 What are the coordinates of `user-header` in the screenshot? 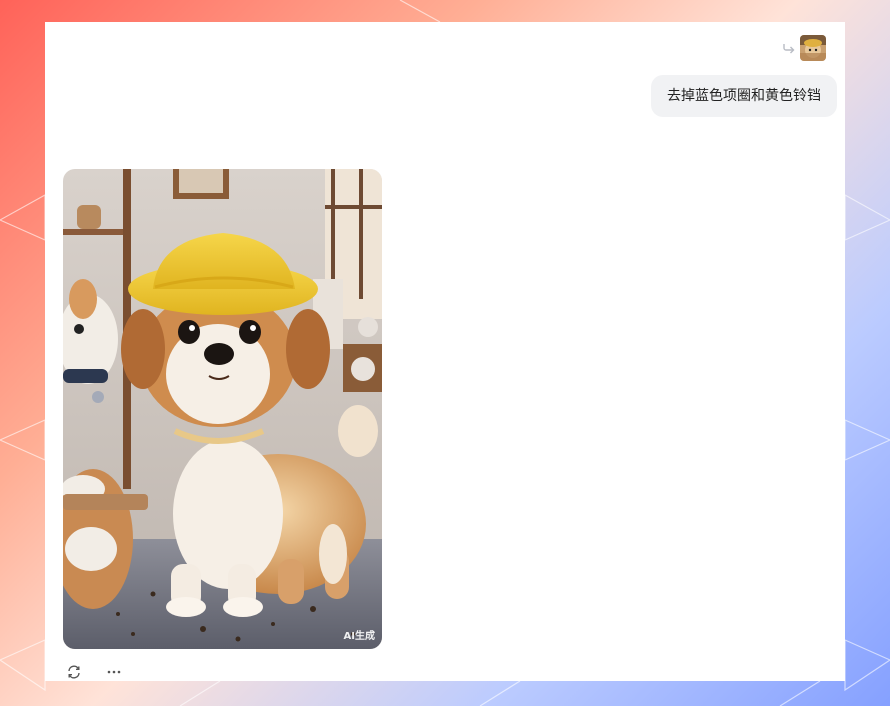 It's located at (804, 48).